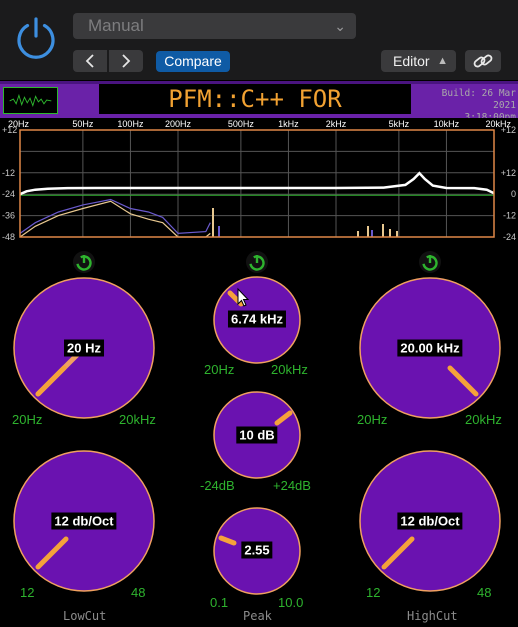 This screenshot has height=627, width=518. I want to click on preset-value: Manual, so click(116, 25).